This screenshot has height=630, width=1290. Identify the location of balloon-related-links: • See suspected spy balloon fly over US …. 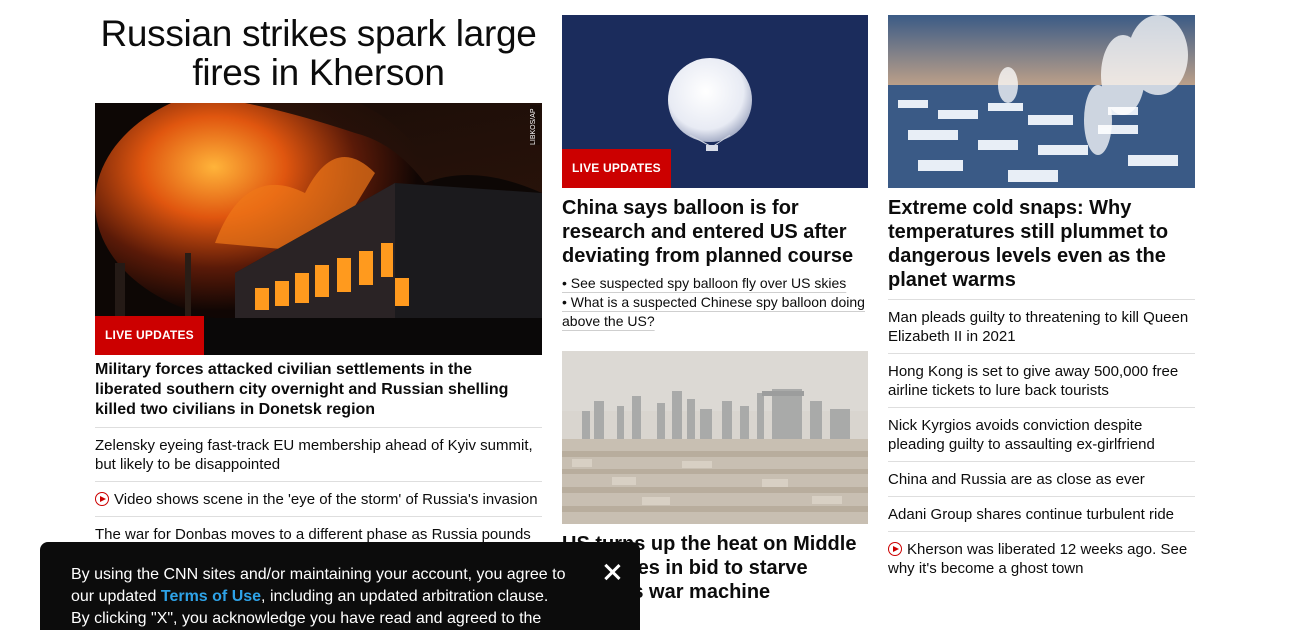
(715, 302).